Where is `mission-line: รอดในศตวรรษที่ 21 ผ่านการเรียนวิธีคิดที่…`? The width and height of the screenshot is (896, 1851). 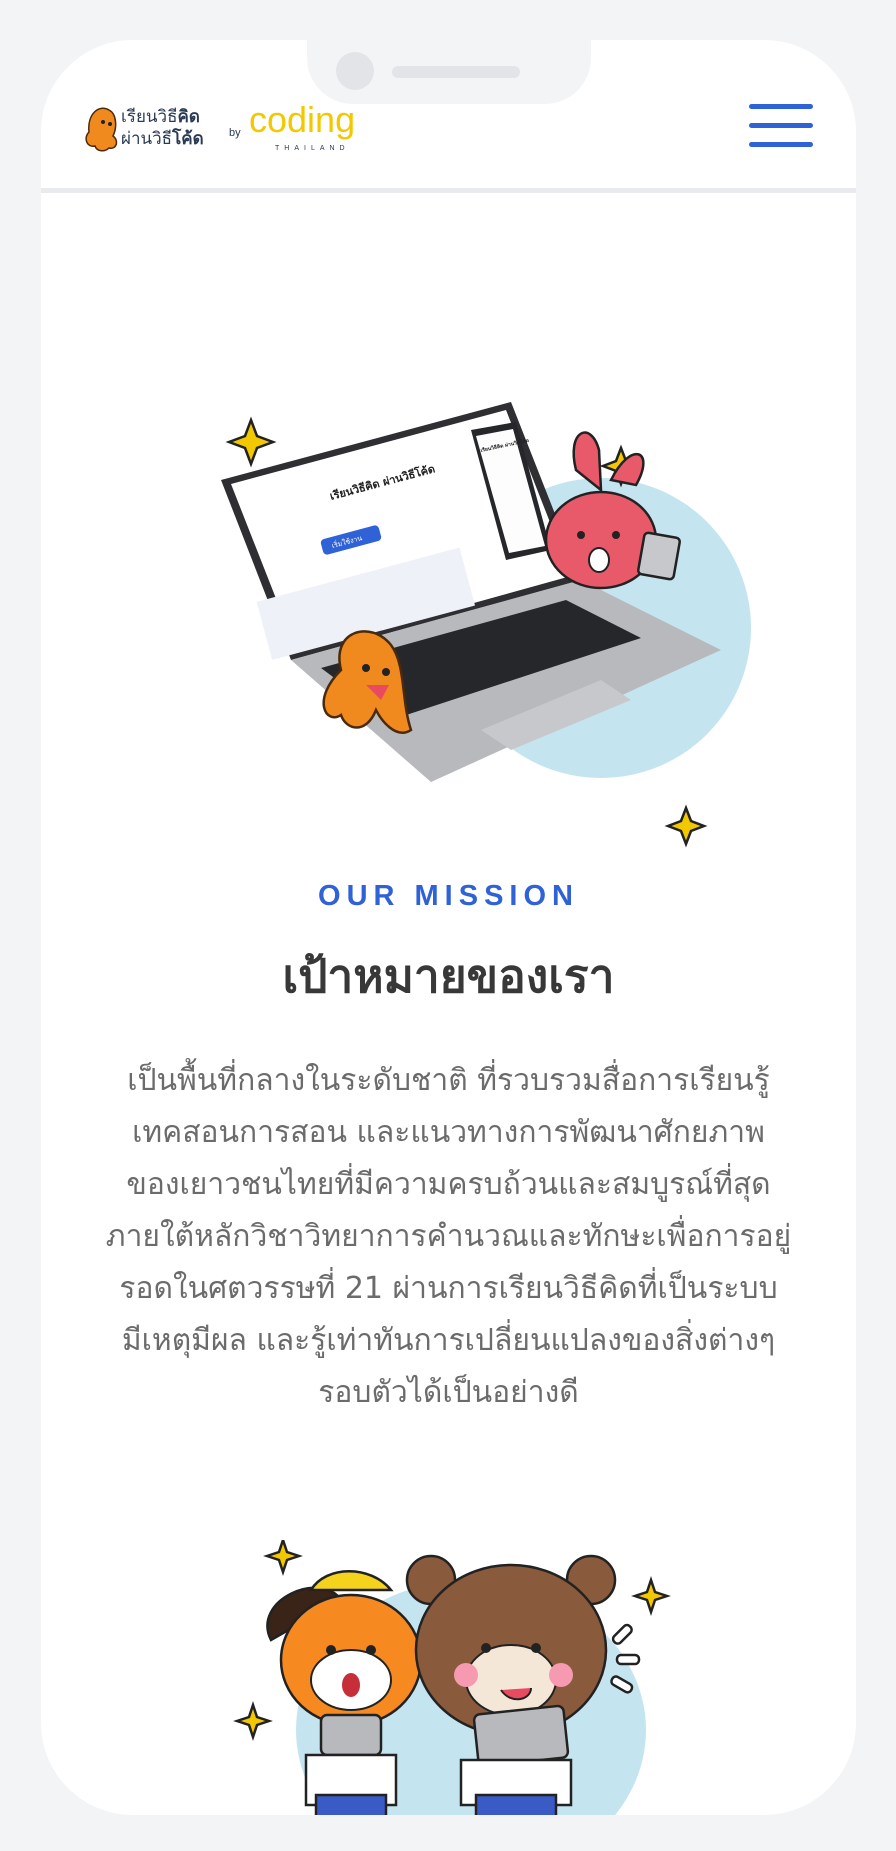 mission-line: รอดในศตวรรษที่ 21 ผ่านการเรียนวิธีคิดที่… is located at coordinates (448, 1288).